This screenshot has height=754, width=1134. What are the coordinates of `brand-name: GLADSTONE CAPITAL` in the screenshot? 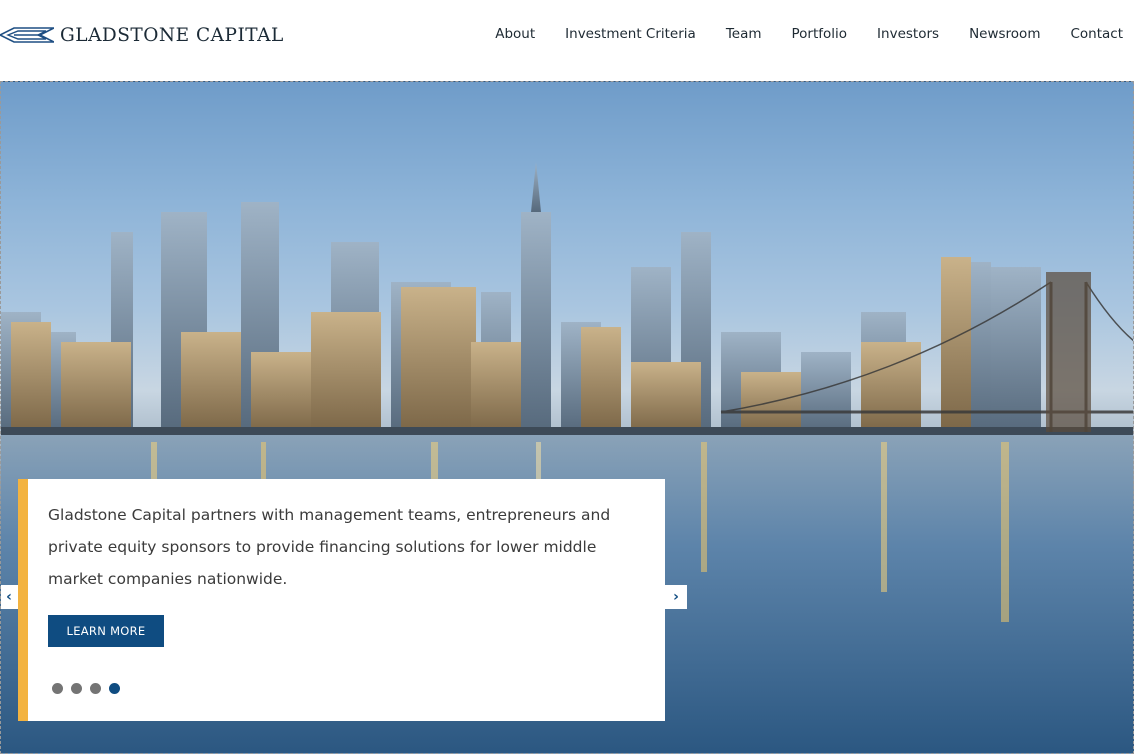 It's located at (172, 35).